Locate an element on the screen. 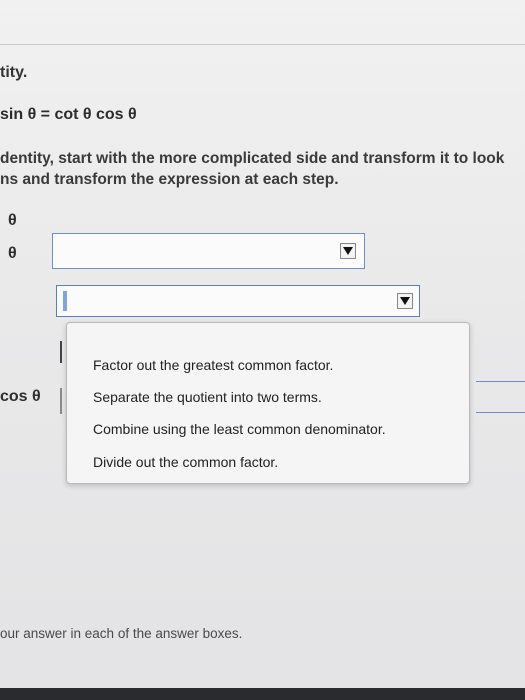 Image resolution: width=525 pixels, height=700 pixels. dropdown-option: Separate the quotient into two terms. is located at coordinates (207, 397).